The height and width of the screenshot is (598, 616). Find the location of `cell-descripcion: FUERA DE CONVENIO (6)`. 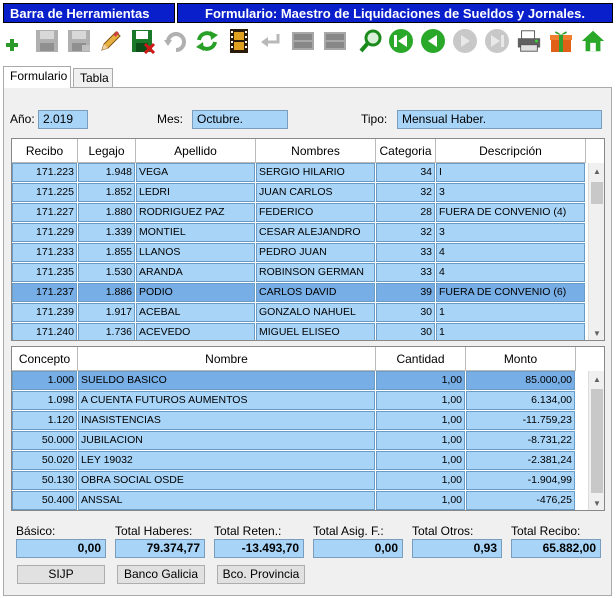

cell-descripcion: FUERA DE CONVENIO (6) is located at coordinates (511, 293).